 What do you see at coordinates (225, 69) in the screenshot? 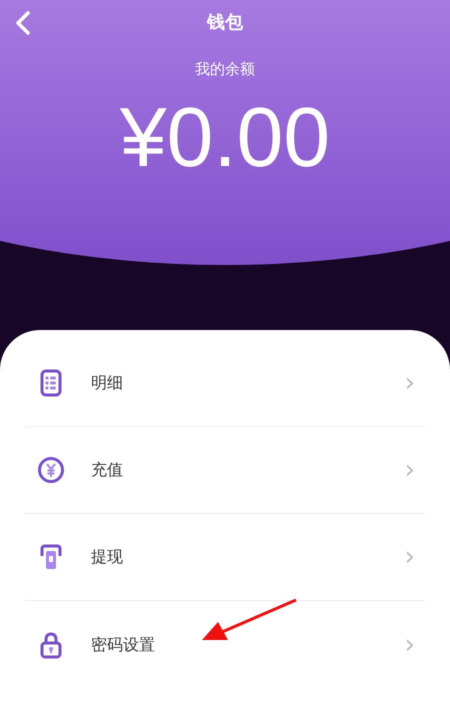
I see `balance-label: 我的余额` at bounding box center [225, 69].